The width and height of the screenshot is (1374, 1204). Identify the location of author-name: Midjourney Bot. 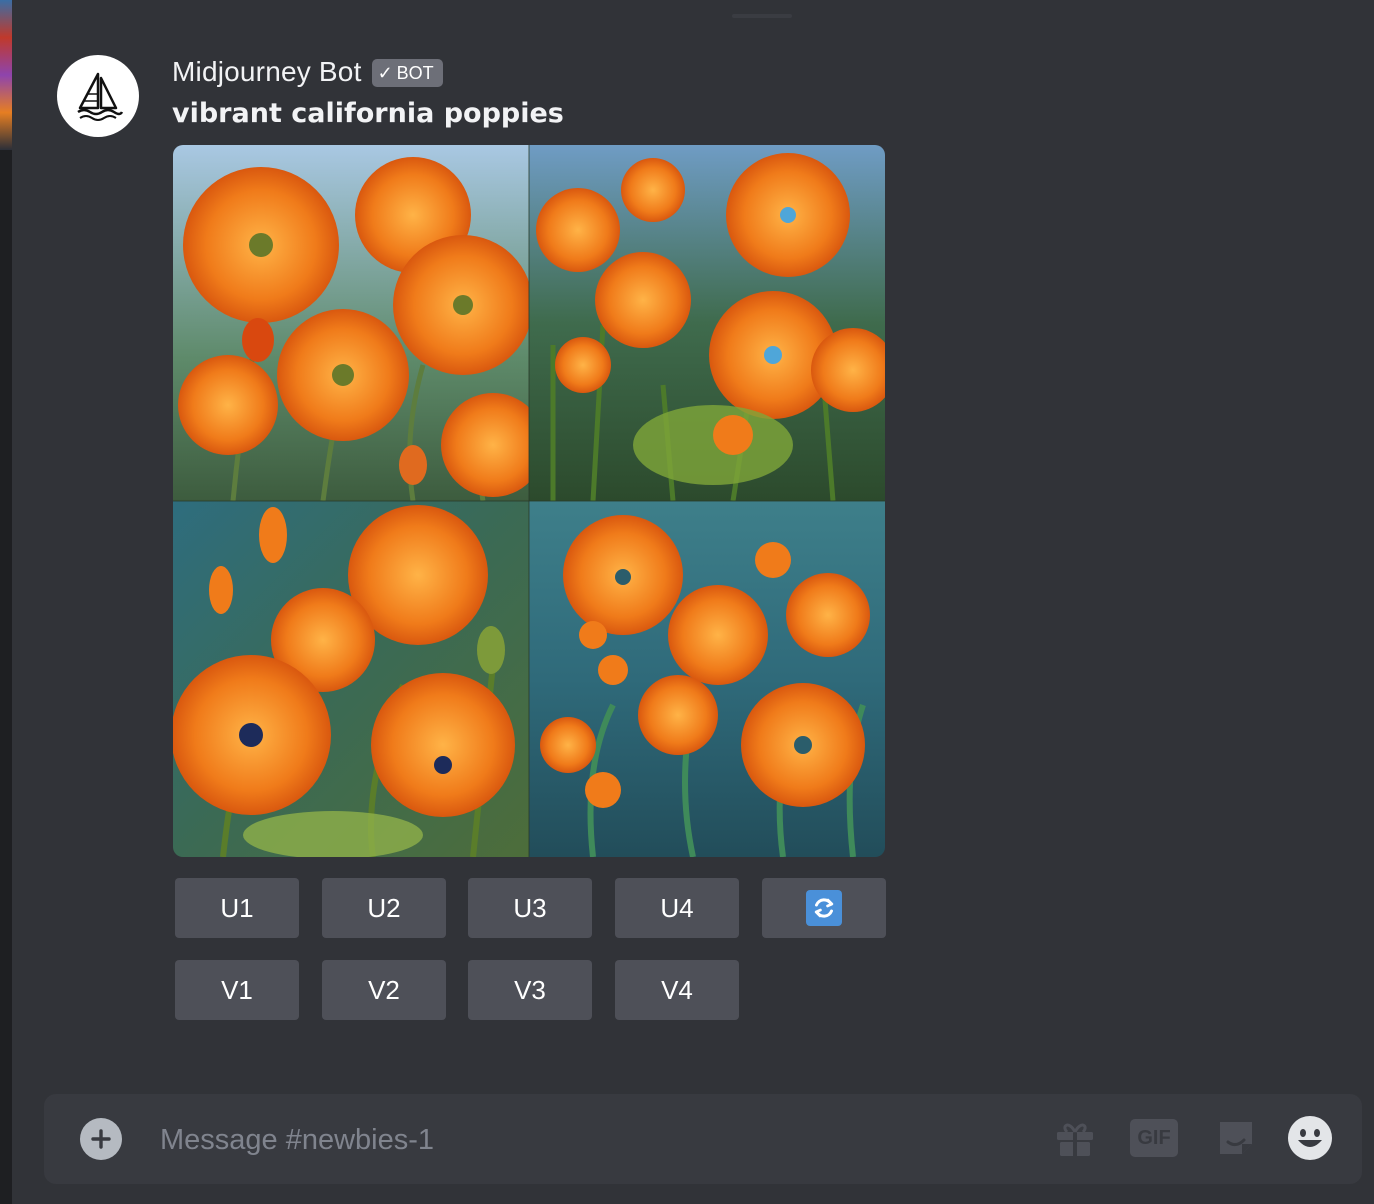
(267, 72).